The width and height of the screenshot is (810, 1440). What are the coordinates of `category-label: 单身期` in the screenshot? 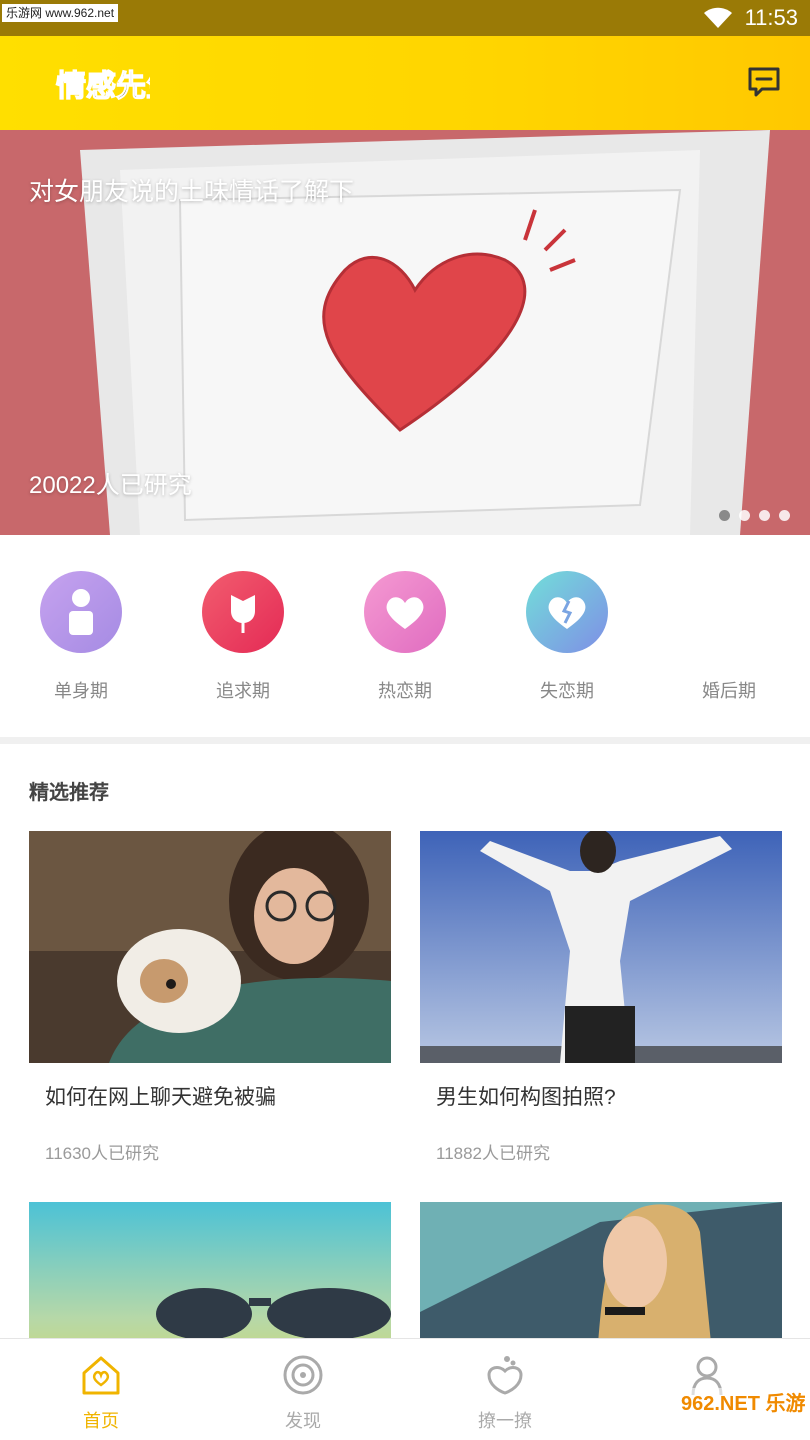 It's located at (81, 691).